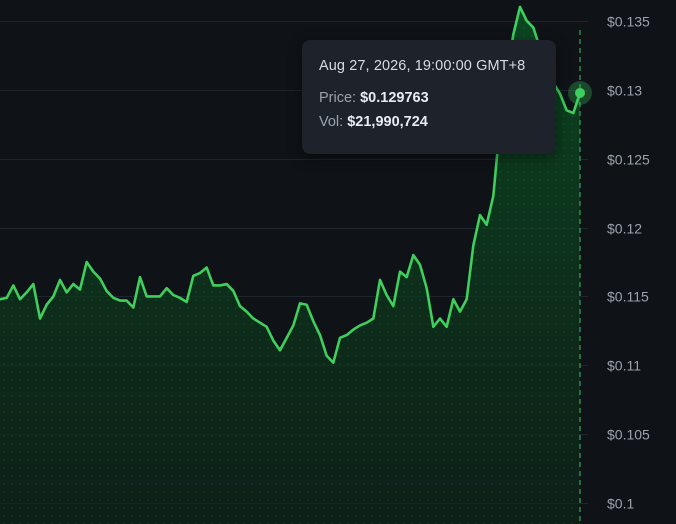  I want to click on y-tick-label: $0.13, so click(624, 91).